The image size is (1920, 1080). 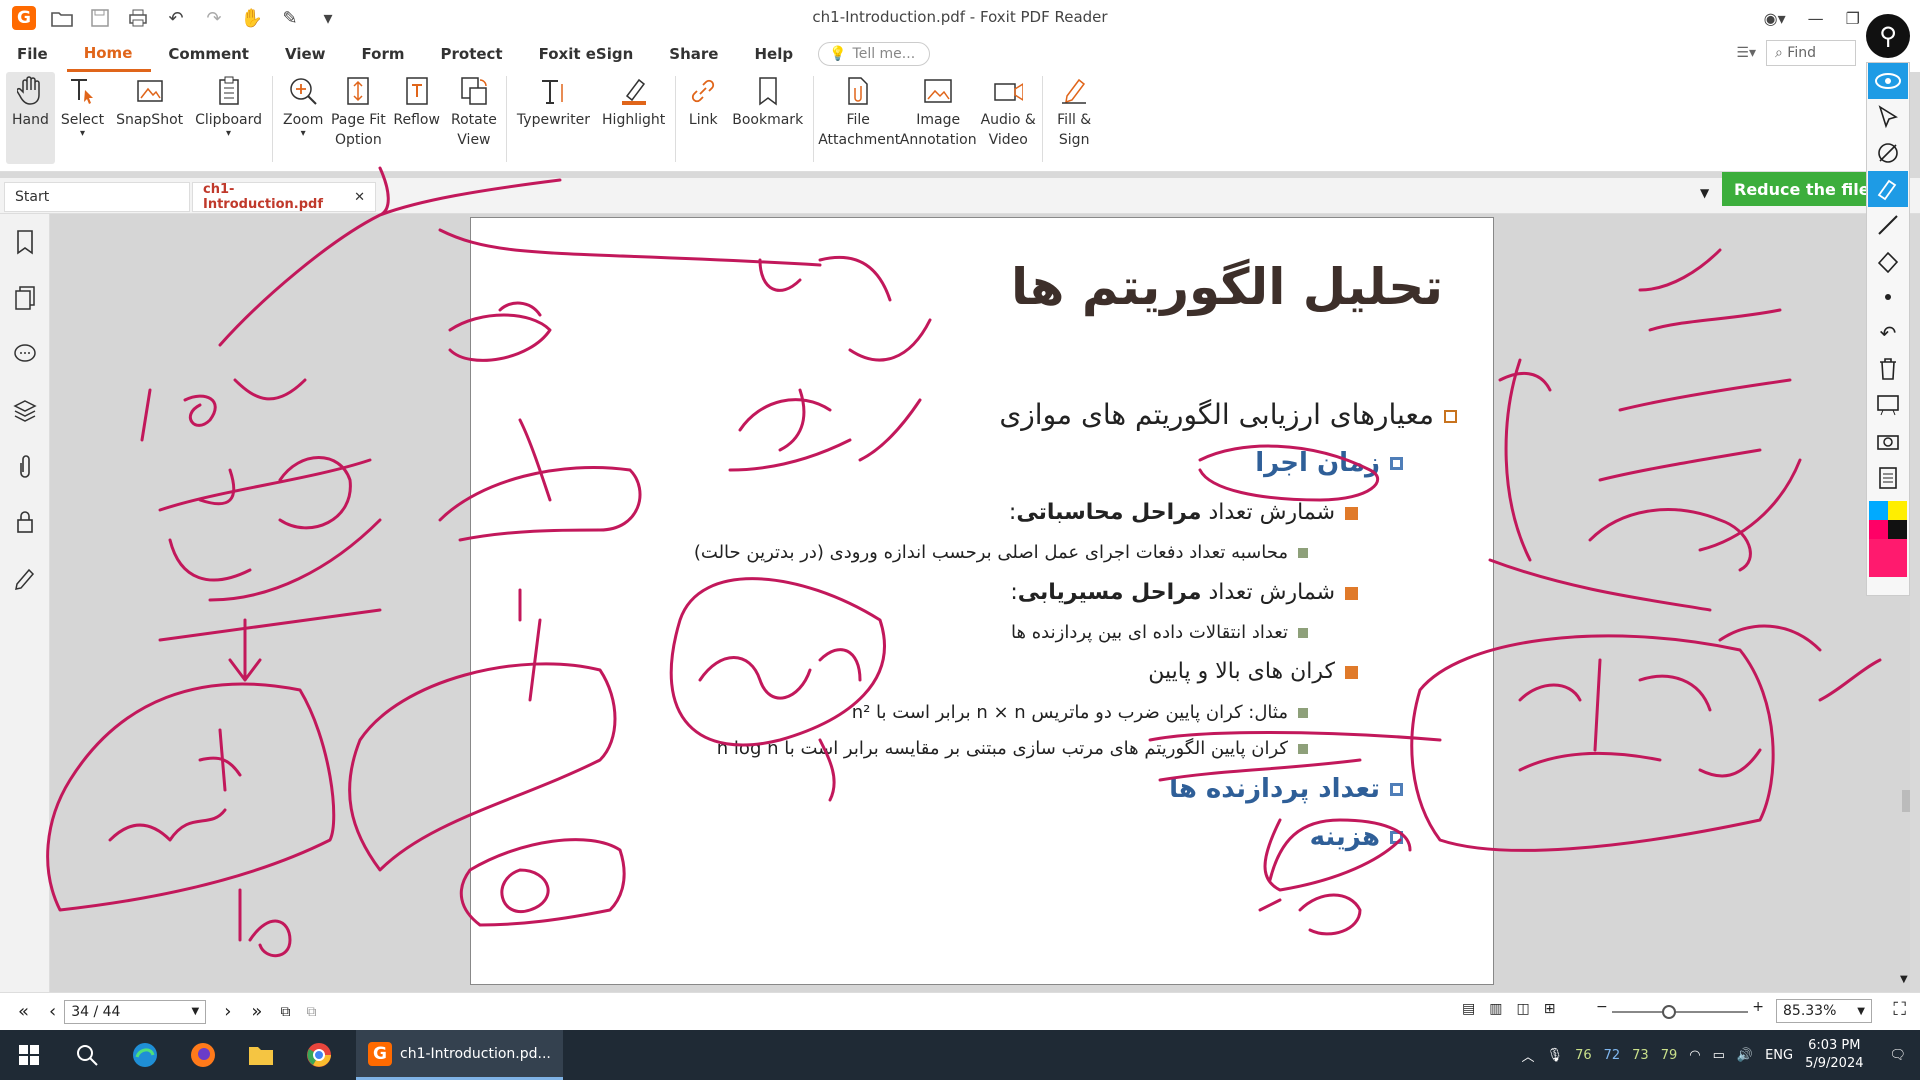 What do you see at coordinates (135, 1011) in the screenshot?
I see `page-number-input: 34 / 44 ▼` at bounding box center [135, 1011].